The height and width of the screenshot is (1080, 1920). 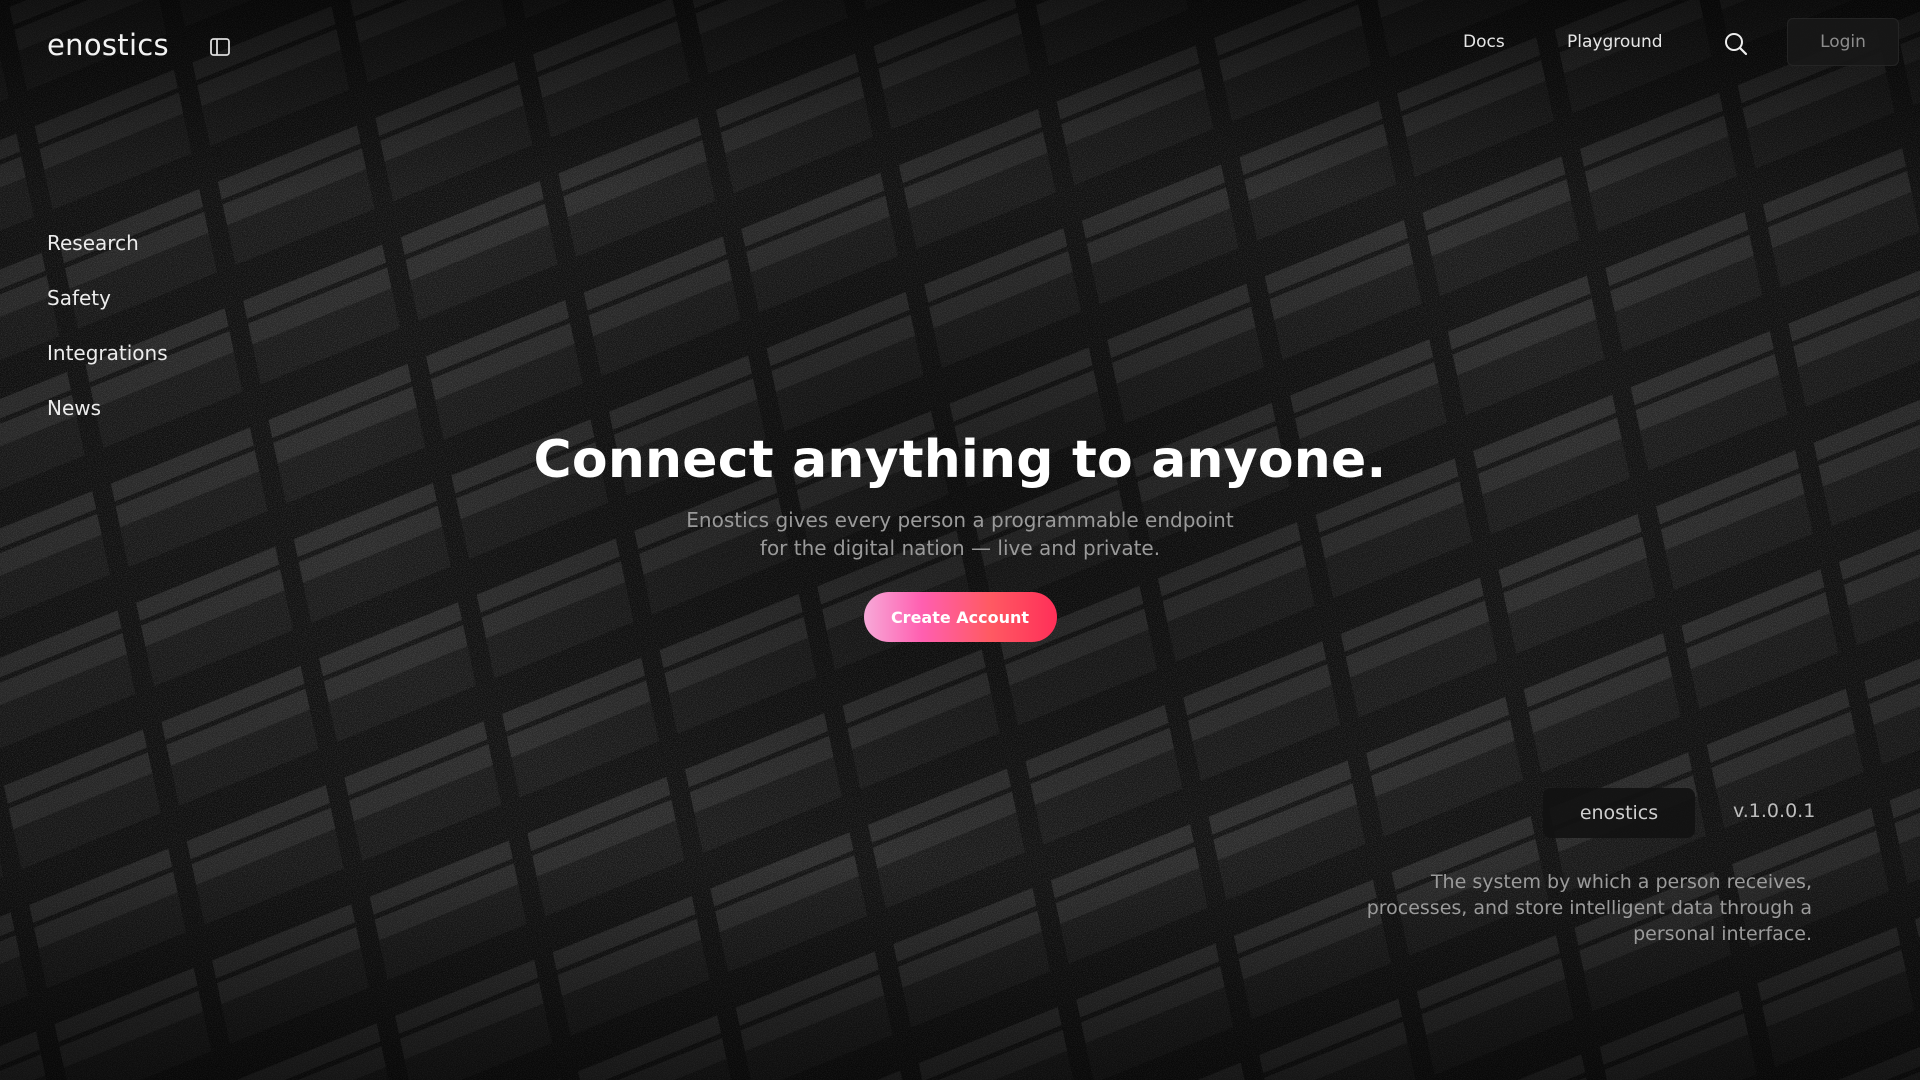 I want to click on sidebar-toggle-icon, so click(x=220, y=47).